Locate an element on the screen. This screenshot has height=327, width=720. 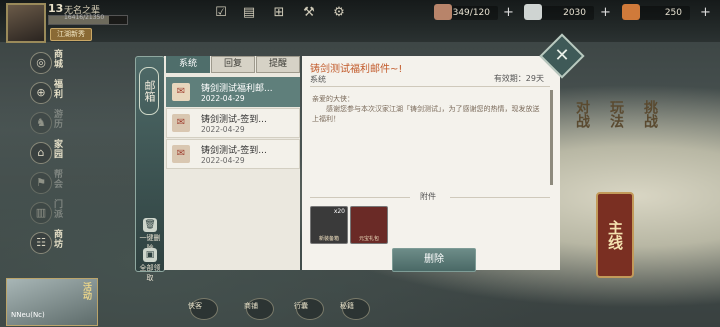
player-avatar is located at coordinates (26, 23).